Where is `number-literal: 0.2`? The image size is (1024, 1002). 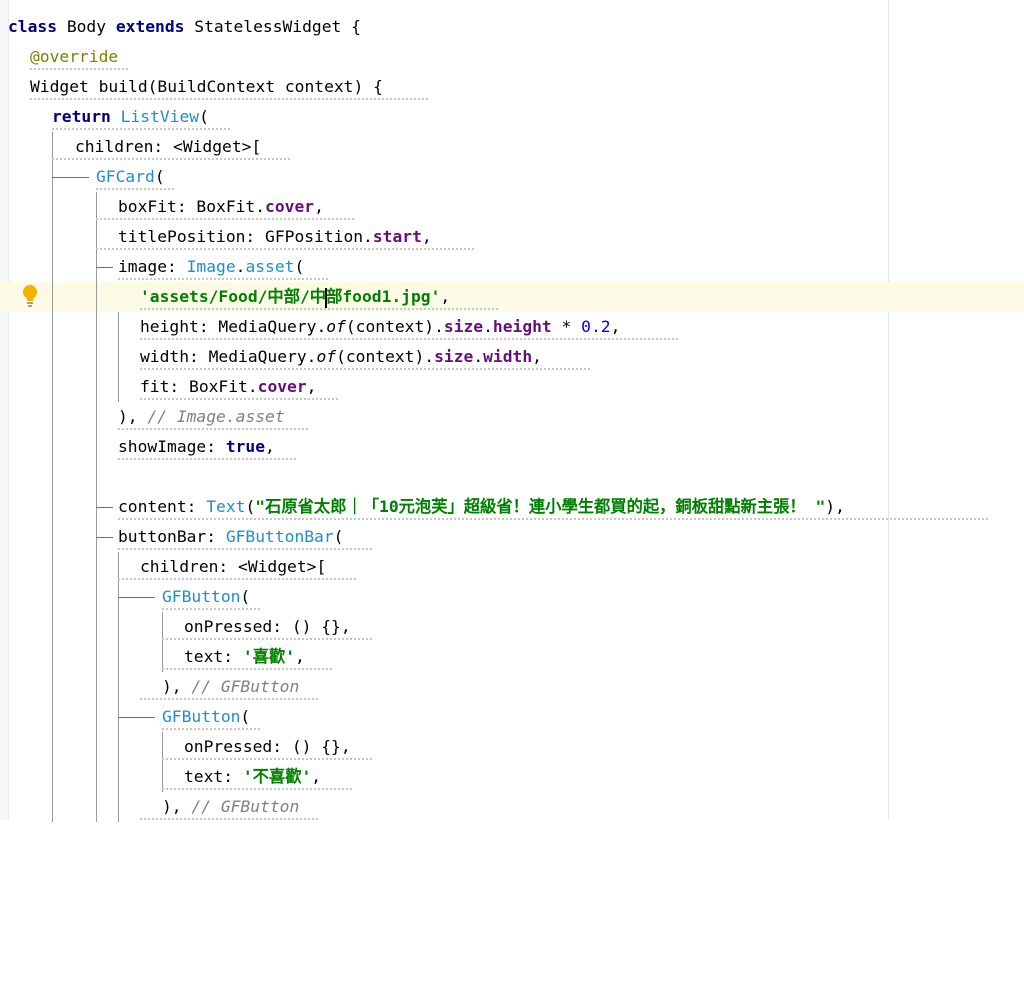
number-literal: 0.2 is located at coordinates (596, 326).